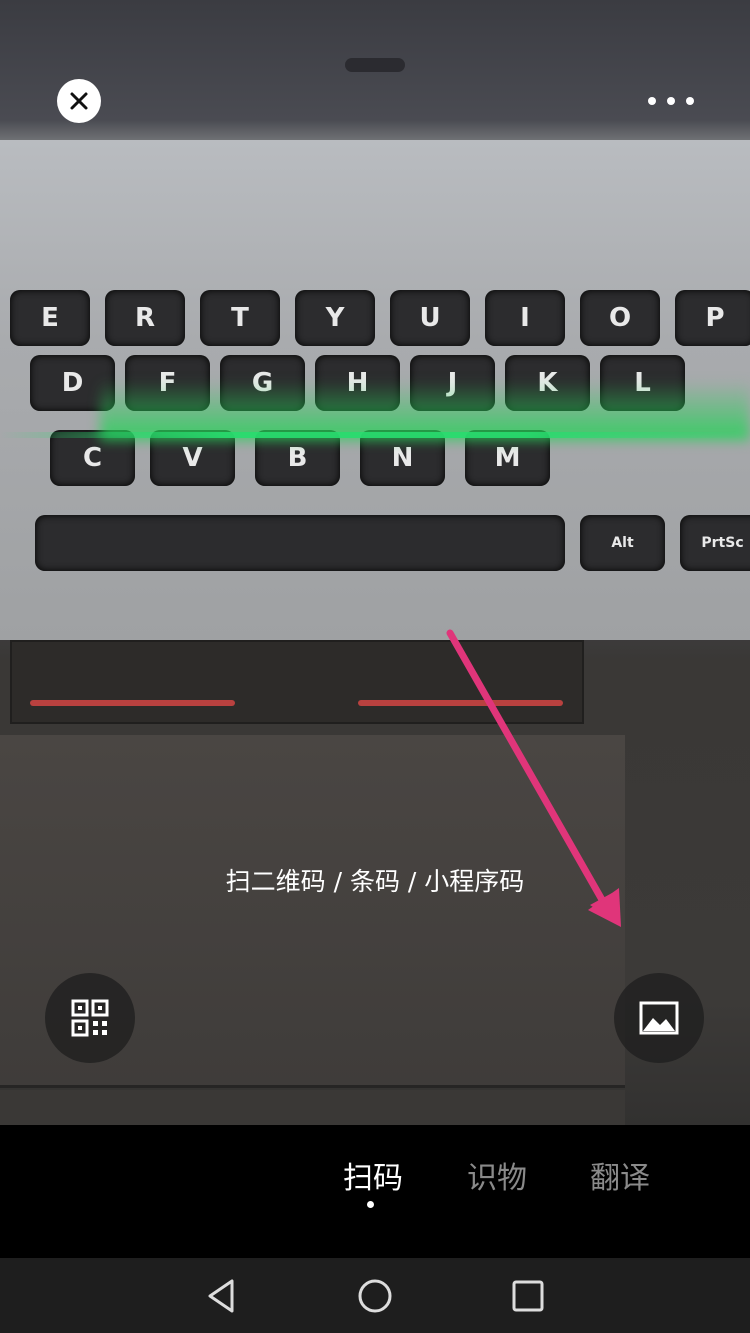 The height and width of the screenshot is (1333, 750). I want to click on home-circle-icon, so click(375, 1296).